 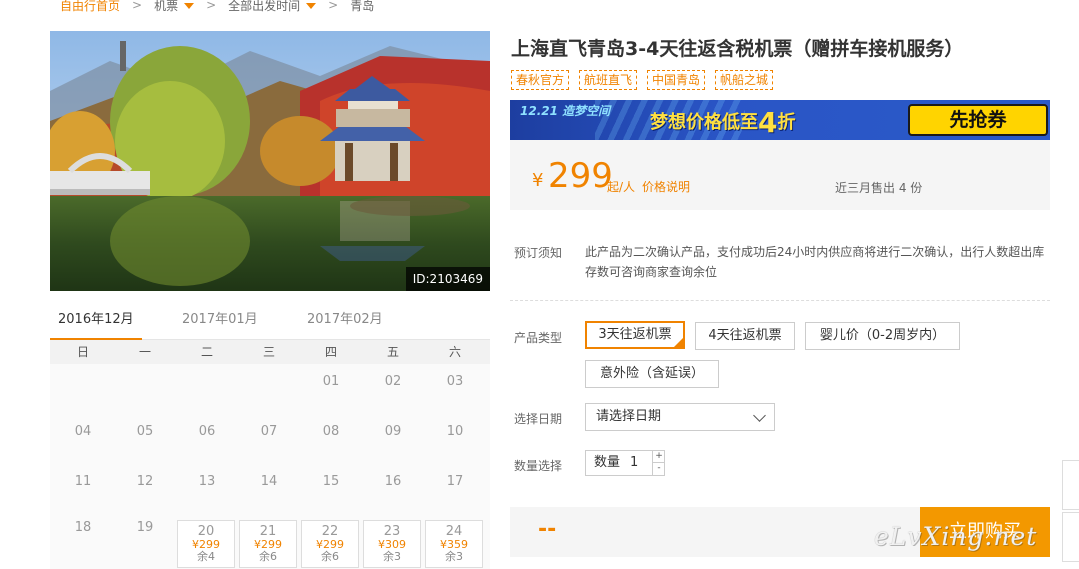 I want to click on weekday-label: 日, so click(x=82, y=352).